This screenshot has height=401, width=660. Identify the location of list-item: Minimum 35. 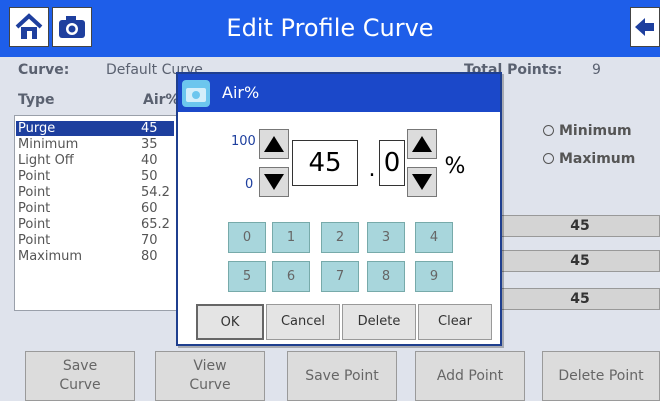
(95, 144).